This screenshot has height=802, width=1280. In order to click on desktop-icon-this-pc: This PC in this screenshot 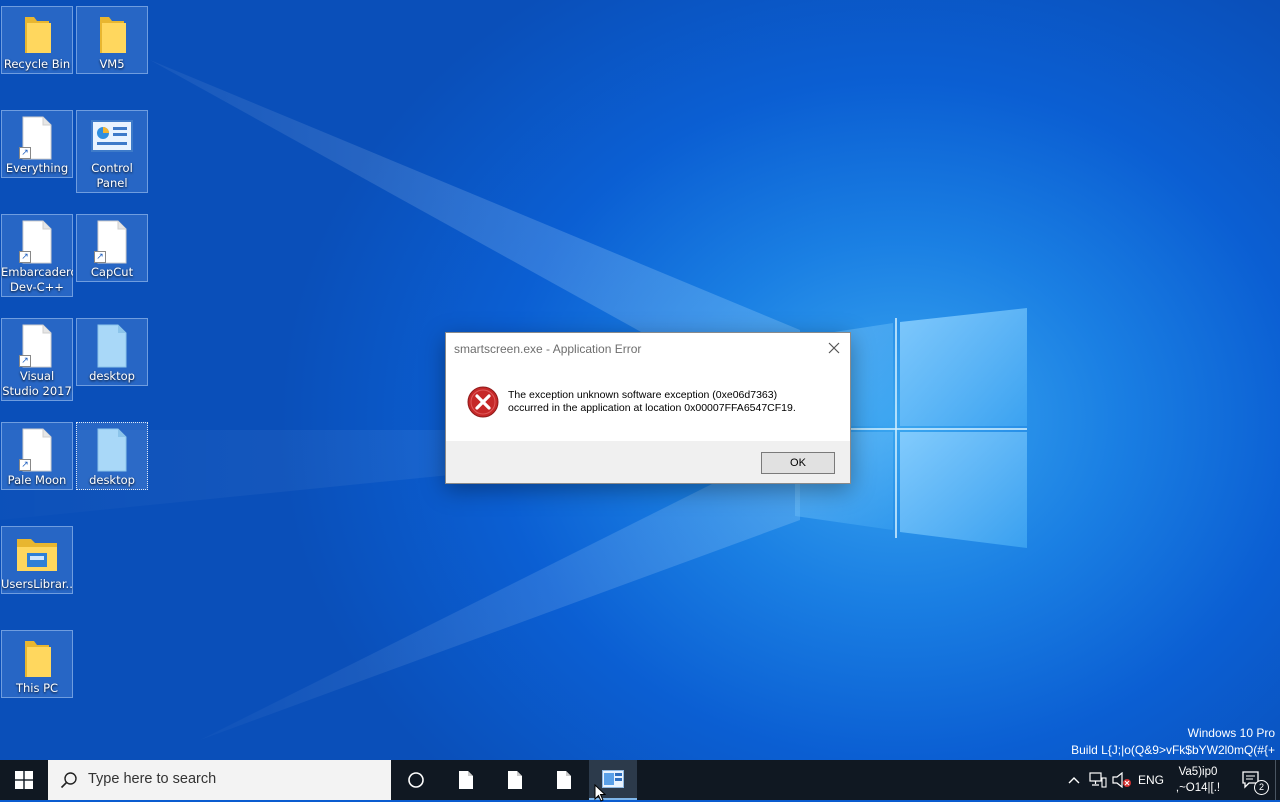, I will do `click(37, 664)`.